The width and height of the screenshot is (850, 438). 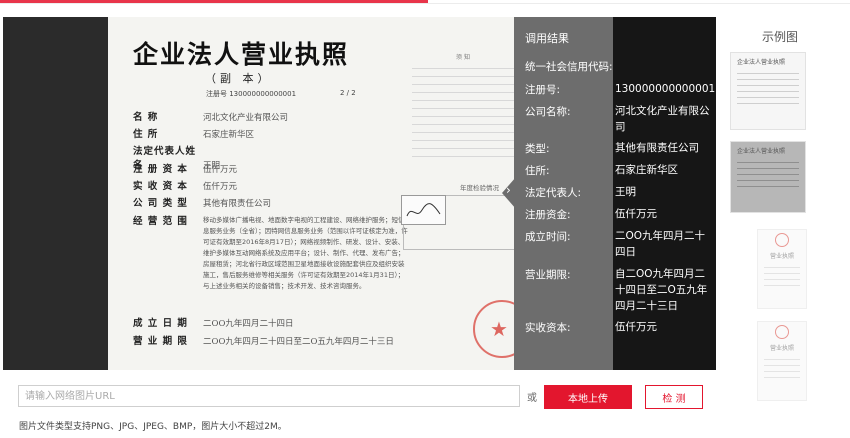 I want to click on example-thumbnail-2: 企业法人营业执照, so click(x=768, y=177).